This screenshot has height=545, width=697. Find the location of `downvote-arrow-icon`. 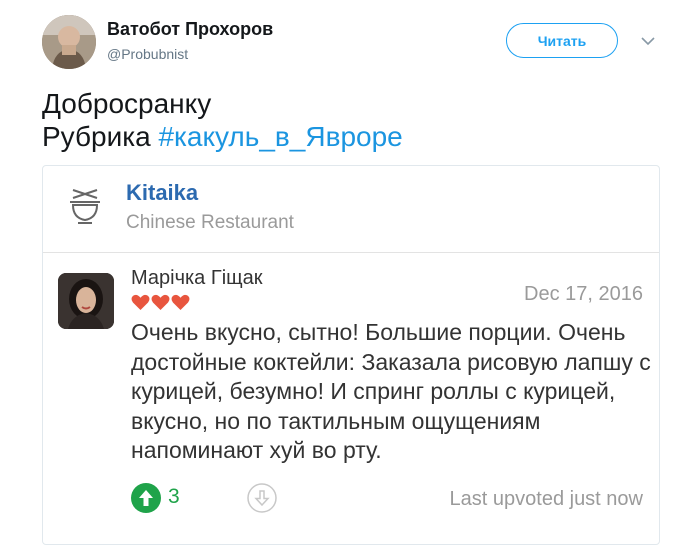

downvote-arrow-icon is located at coordinates (262, 498).